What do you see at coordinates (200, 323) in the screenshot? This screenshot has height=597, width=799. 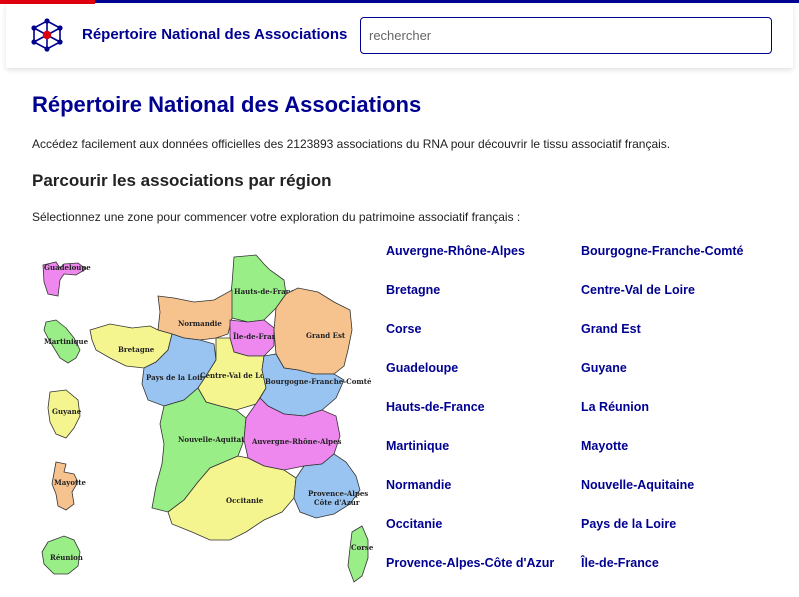 I see `map-label-normandie: Normandie` at bounding box center [200, 323].